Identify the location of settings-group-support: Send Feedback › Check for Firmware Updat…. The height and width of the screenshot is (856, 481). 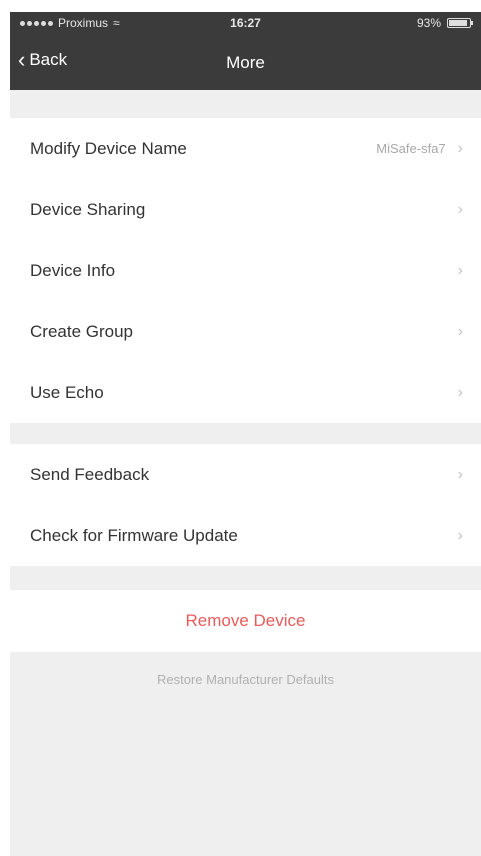
(245, 505).